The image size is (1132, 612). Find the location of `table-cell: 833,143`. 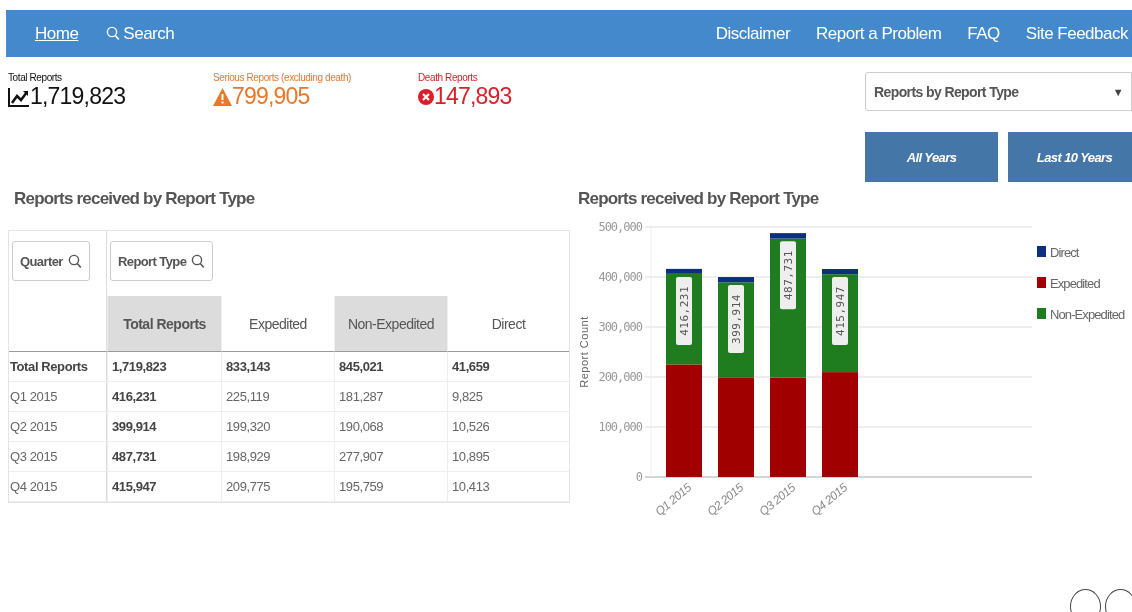

table-cell: 833,143 is located at coordinates (277, 367).